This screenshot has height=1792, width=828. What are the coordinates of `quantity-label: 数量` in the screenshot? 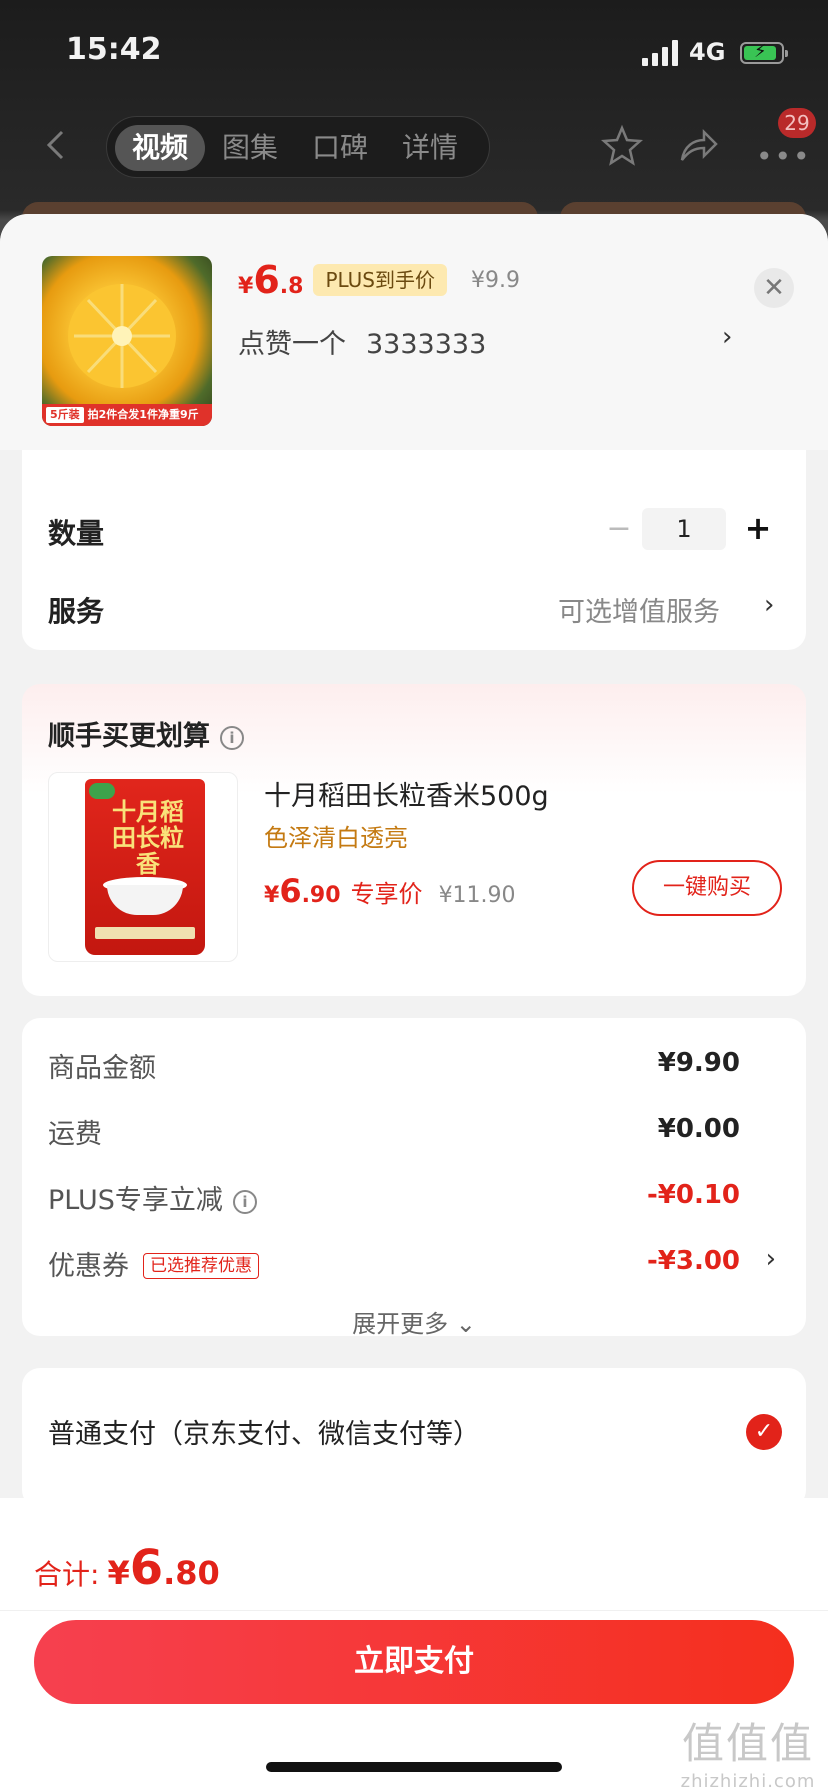 It's located at (76, 533).